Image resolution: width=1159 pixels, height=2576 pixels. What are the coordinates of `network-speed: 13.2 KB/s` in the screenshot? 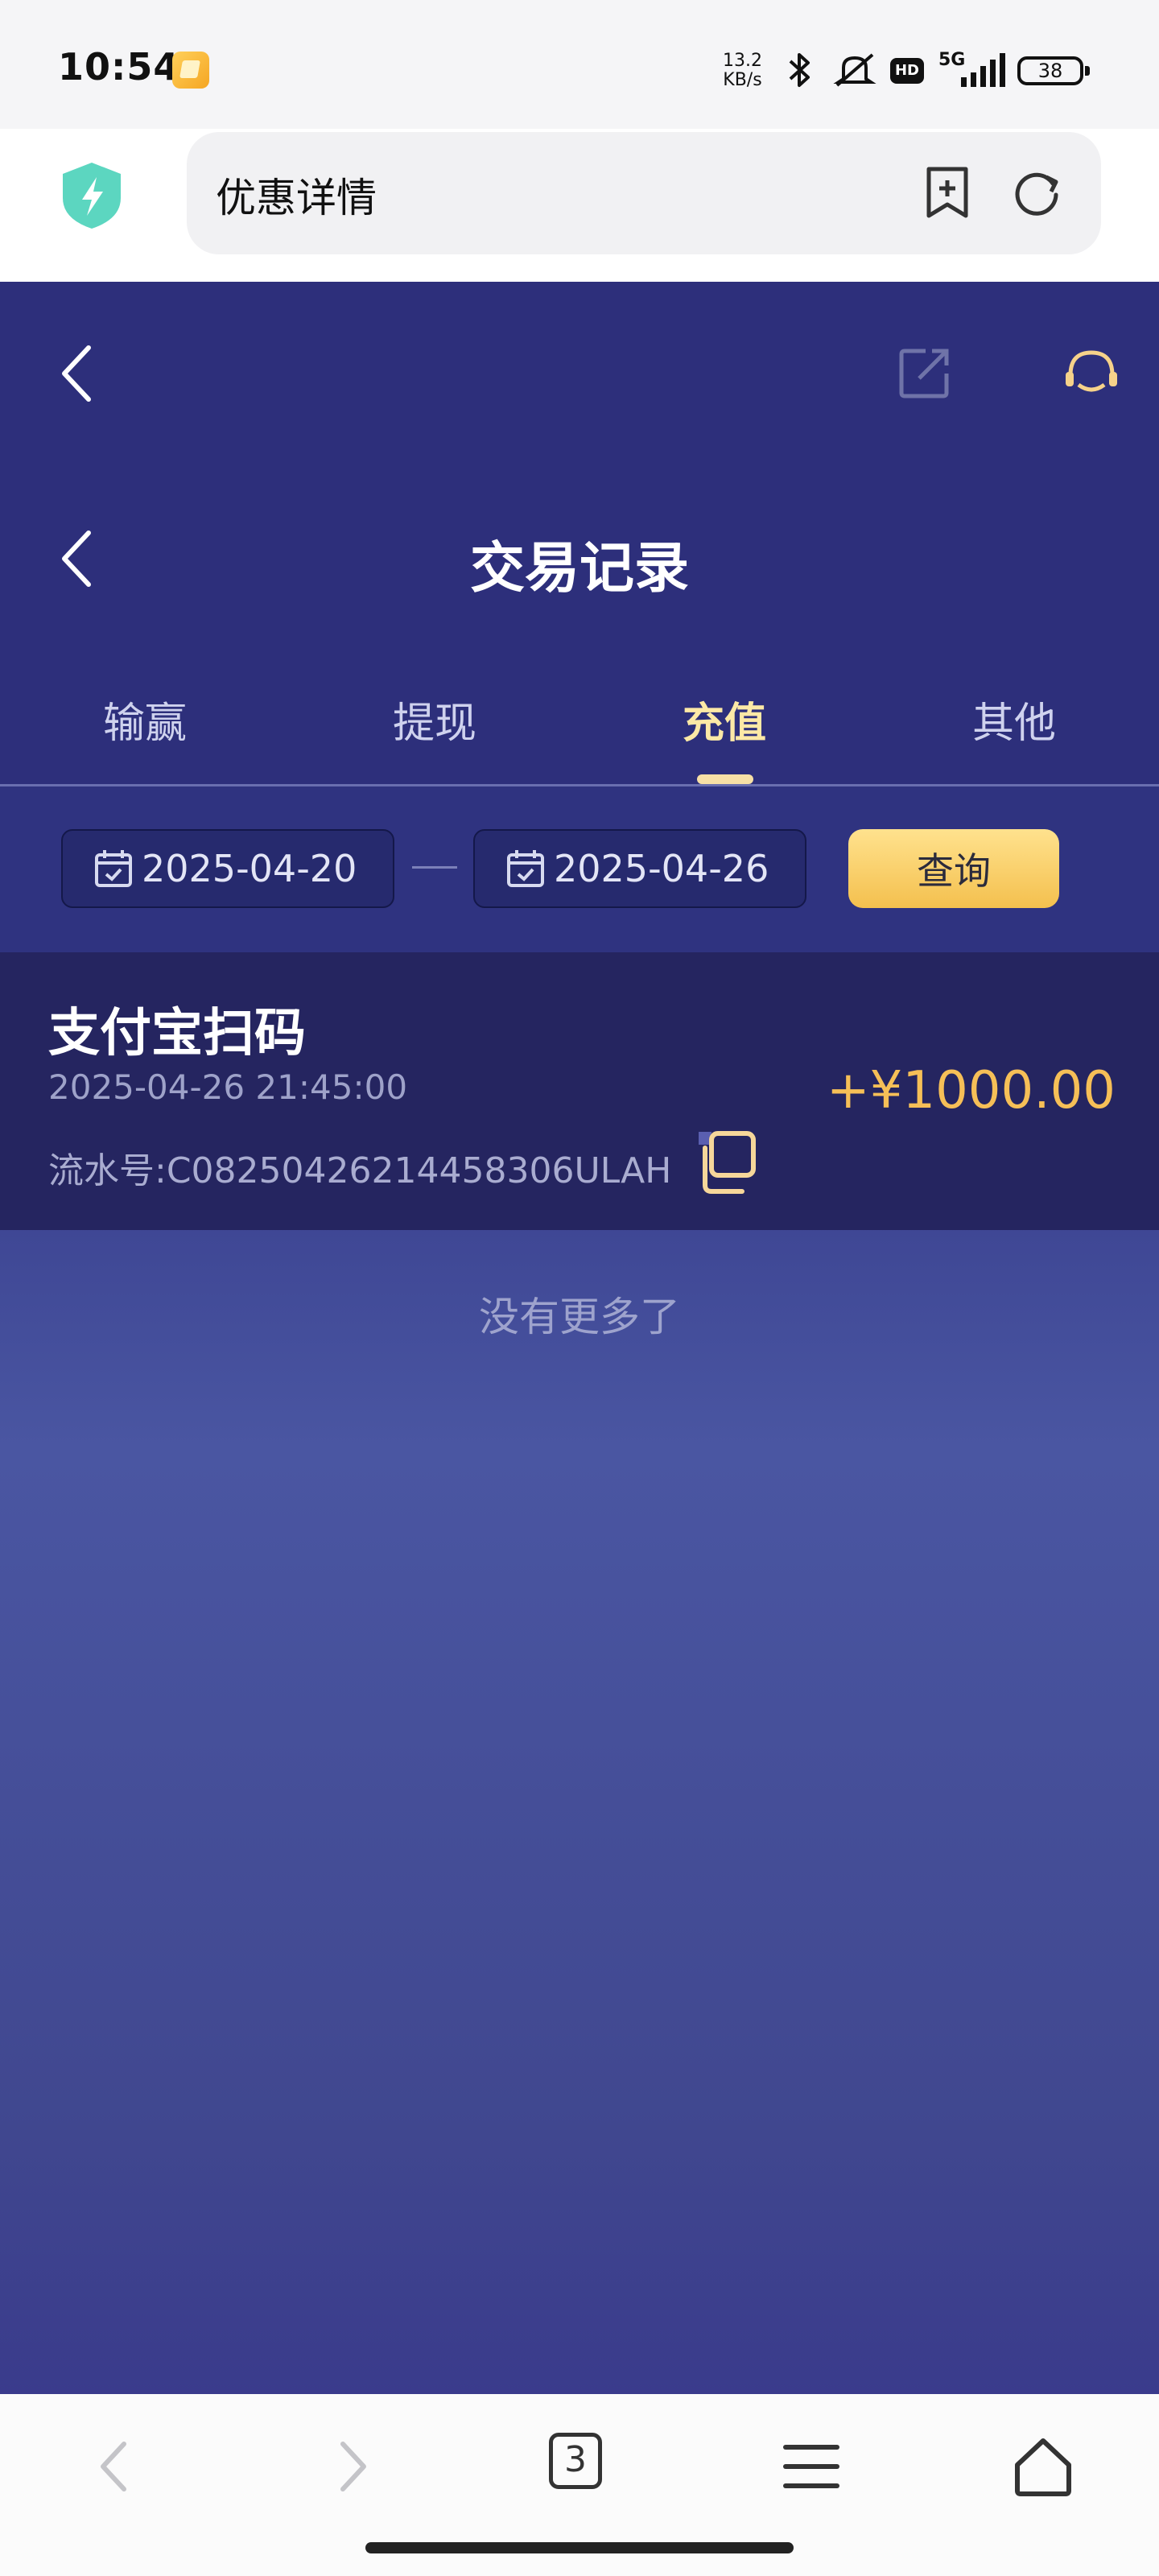 It's located at (742, 71).